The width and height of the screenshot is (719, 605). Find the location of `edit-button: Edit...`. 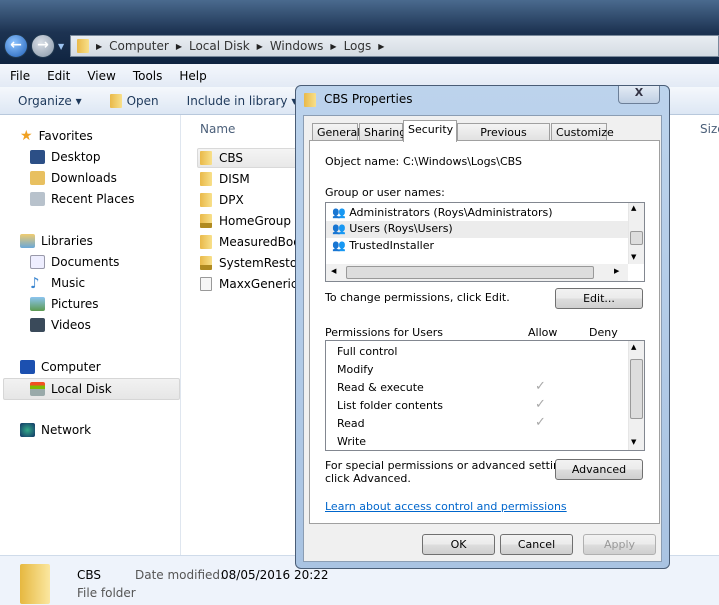

edit-button: Edit... is located at coordinates (599, 298).